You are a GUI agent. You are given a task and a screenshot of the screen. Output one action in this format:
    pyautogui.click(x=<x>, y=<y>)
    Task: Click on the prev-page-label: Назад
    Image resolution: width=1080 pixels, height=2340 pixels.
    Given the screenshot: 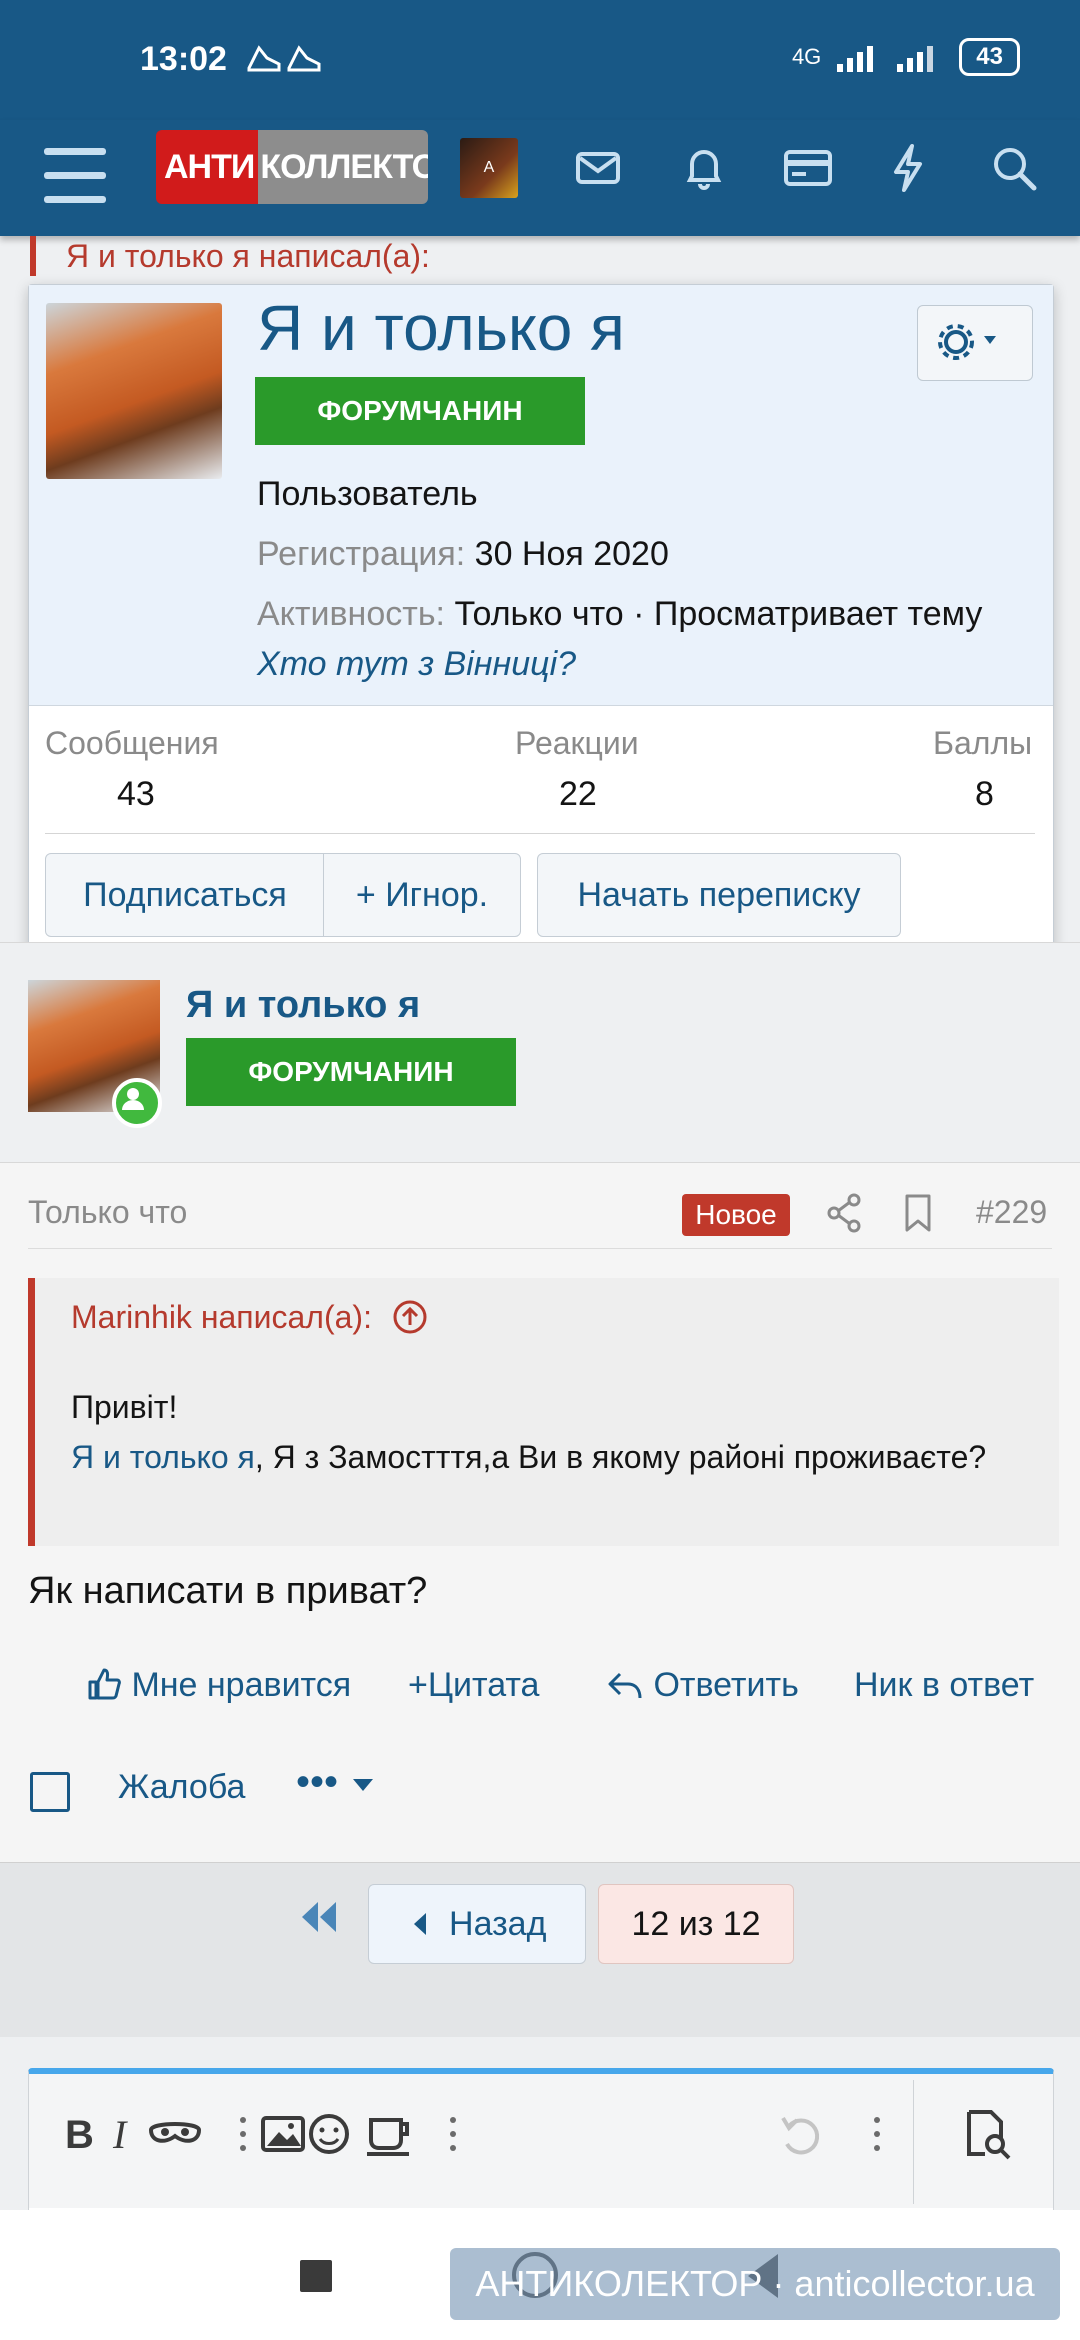 What is the action you would take?
    pyautogui.click(x=498, y=1924)
    